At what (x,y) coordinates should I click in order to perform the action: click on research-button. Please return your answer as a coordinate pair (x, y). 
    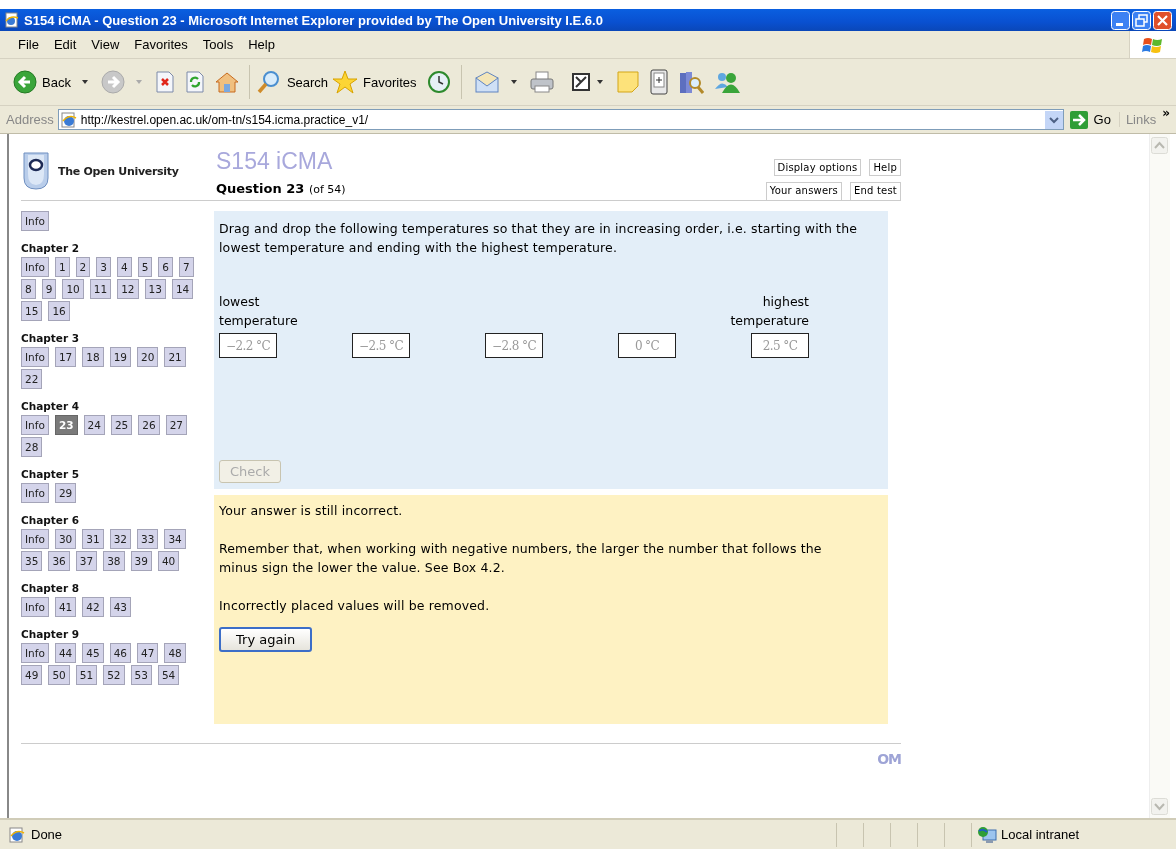
    Looking at the image, I should click on (690, 82).